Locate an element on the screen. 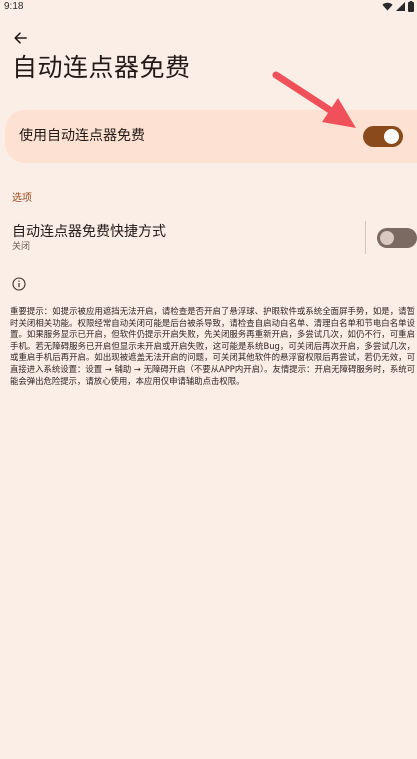 The height and width of the screenshot is (759, 417). annotation-arrow-icon is located at coordinates (314, 99).